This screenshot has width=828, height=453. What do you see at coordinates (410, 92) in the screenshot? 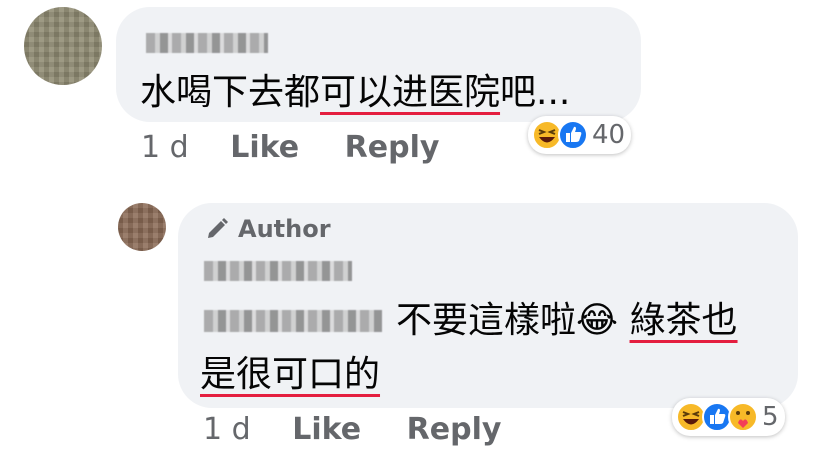
I see `underlined-text: 可以进医院` at bounding box center [410, 92].